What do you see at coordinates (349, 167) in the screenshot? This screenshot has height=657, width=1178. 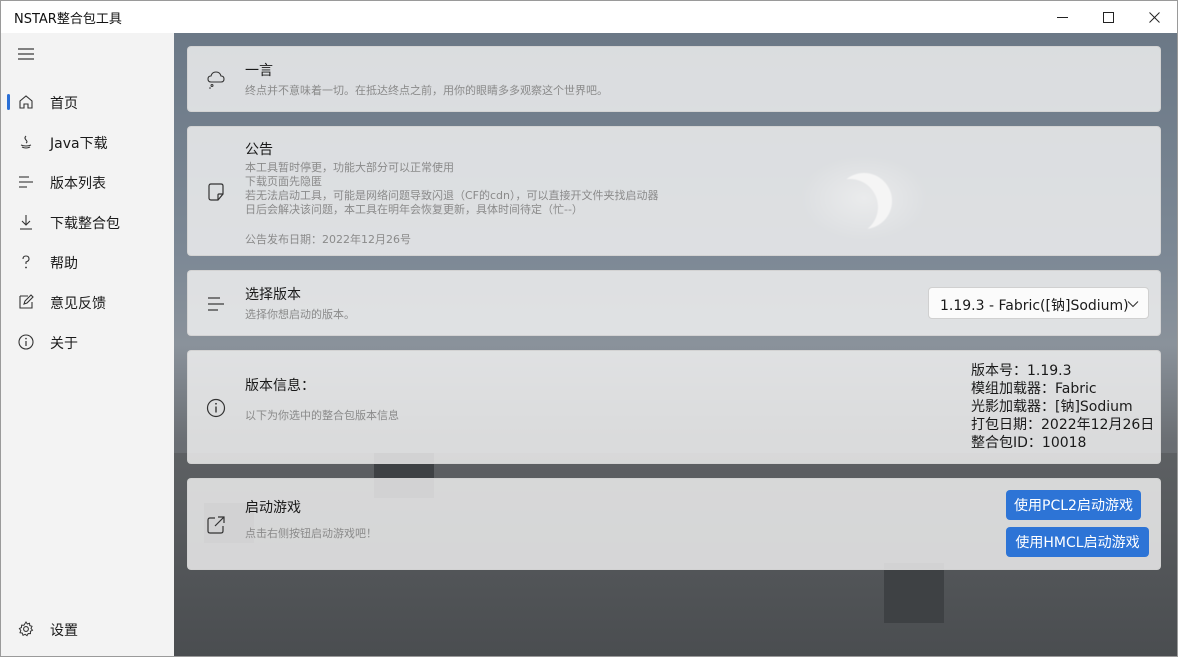 I see `notice-line: 本工具暂时停更，功能大部分可以正常使用` at bounding box center [349, 167].